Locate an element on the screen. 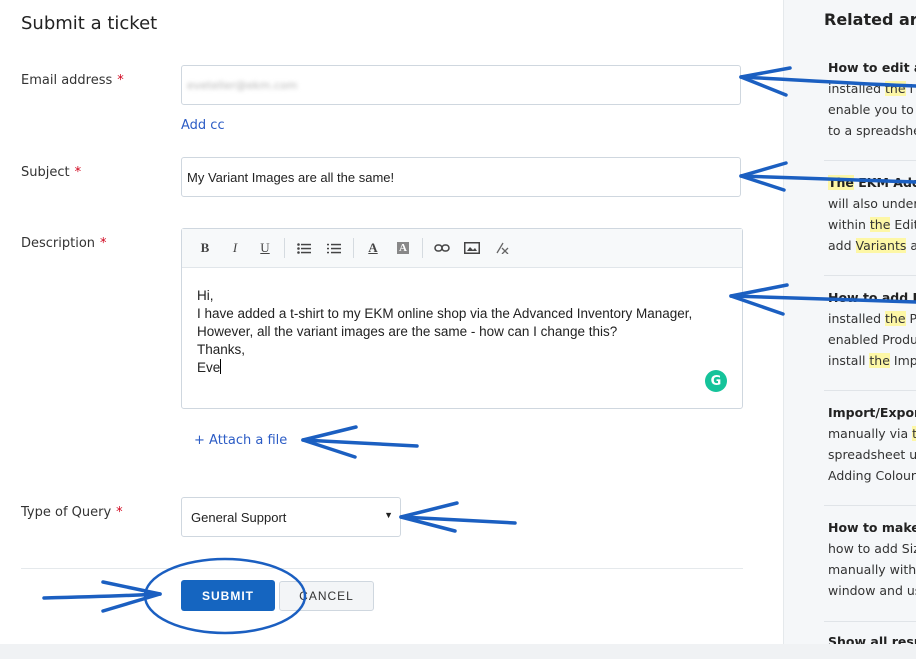  article-snippet-line: installed the P is located at coordinates (872, 318).